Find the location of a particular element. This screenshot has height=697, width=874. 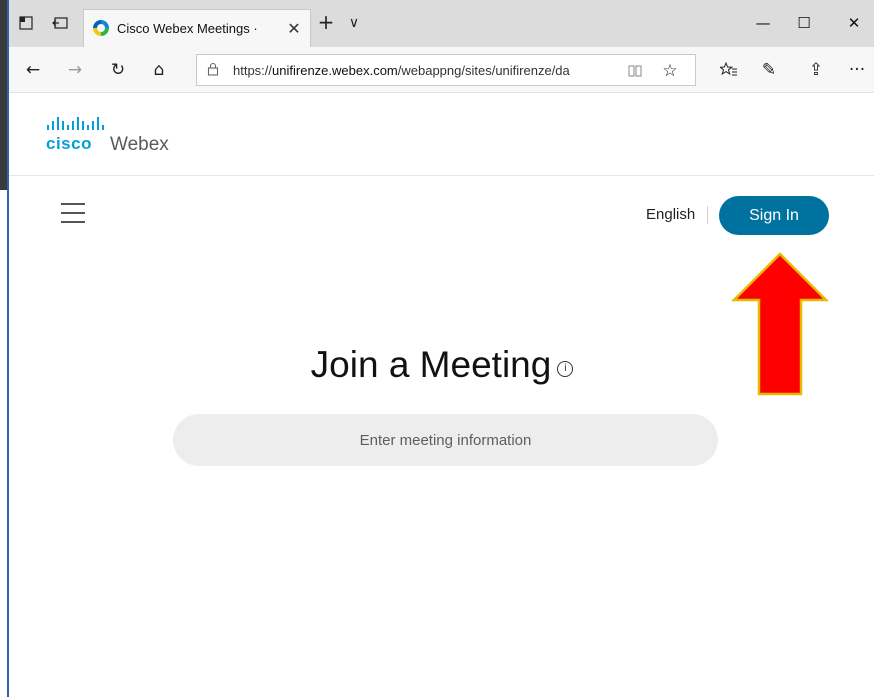

tab-close-icon: ✕ is located at coordinates (294, 28).